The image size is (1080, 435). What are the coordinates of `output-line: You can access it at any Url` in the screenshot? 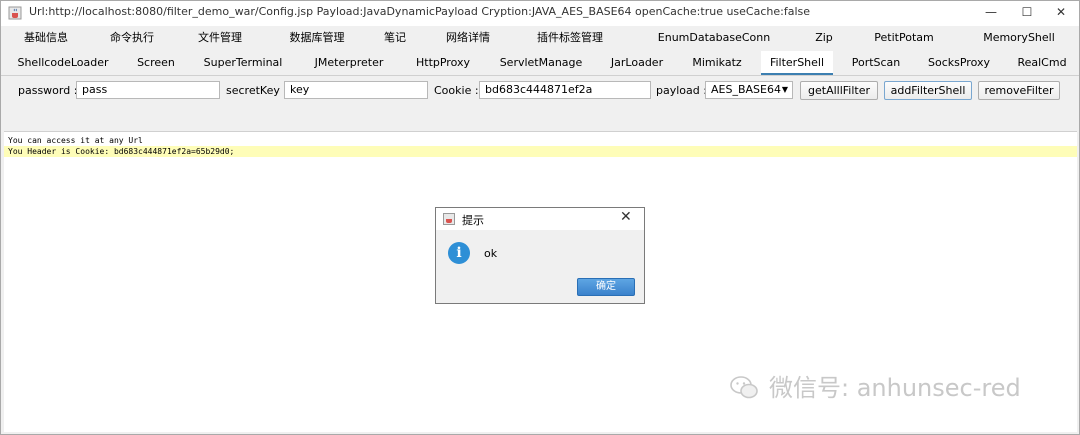 It's located at (75, 140).